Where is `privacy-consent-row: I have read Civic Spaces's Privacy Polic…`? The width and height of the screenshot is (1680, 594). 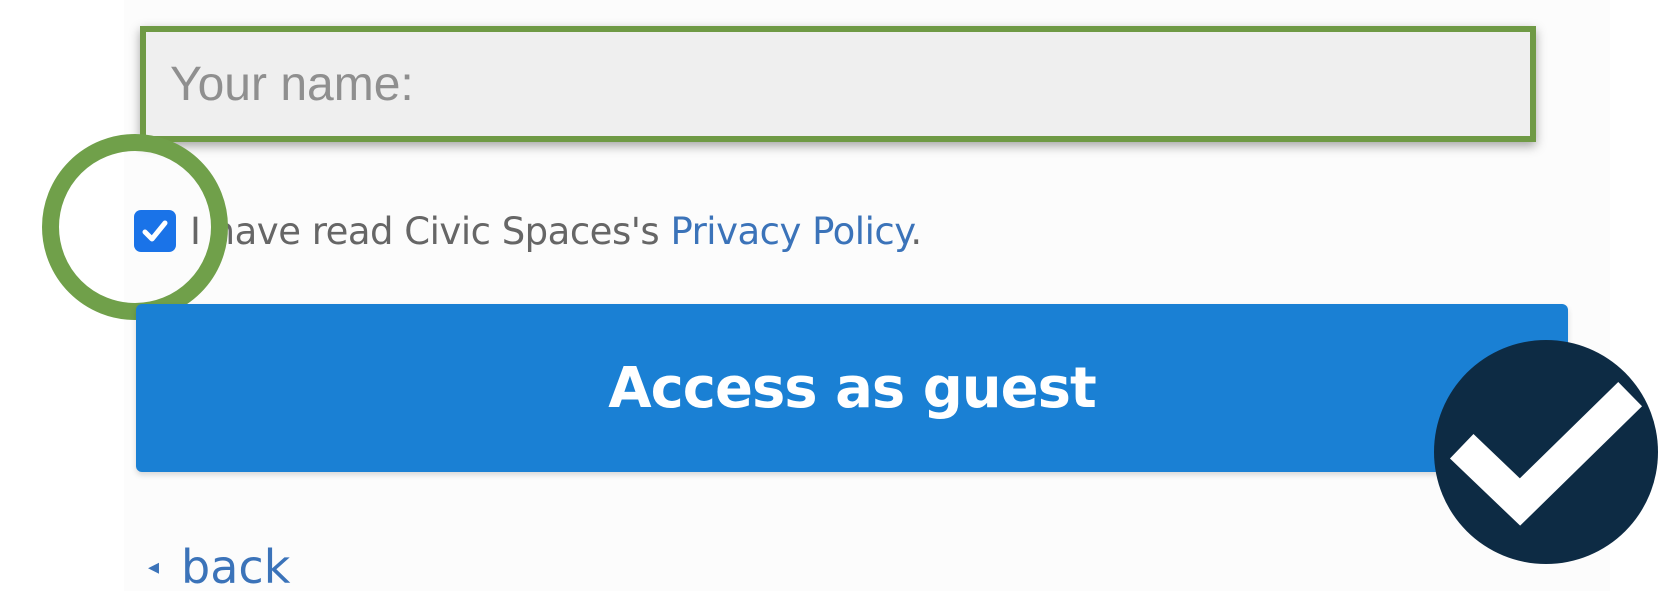
privacy-consent-row: I have read Civic Spaces's Privacy Polic… is located at coordinates (528, 231).